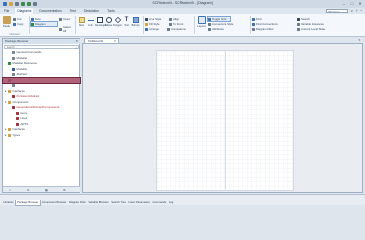 This screenshot has height=240, width=365. Describe the element at coordinates (10, 190) in the screenshot. I see `home-icon: ⌂` at that location.